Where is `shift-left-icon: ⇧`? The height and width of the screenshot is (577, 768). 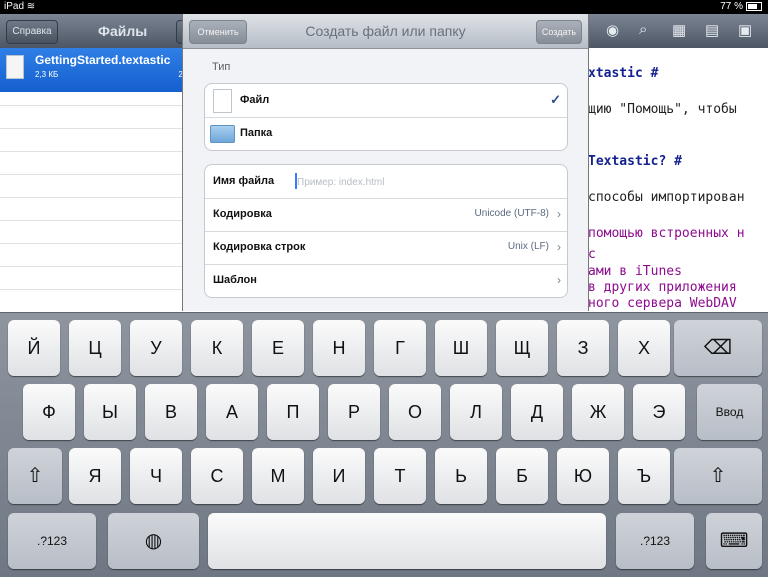 shift-left-icon: ⇧ is located at coordinates (35, 476).